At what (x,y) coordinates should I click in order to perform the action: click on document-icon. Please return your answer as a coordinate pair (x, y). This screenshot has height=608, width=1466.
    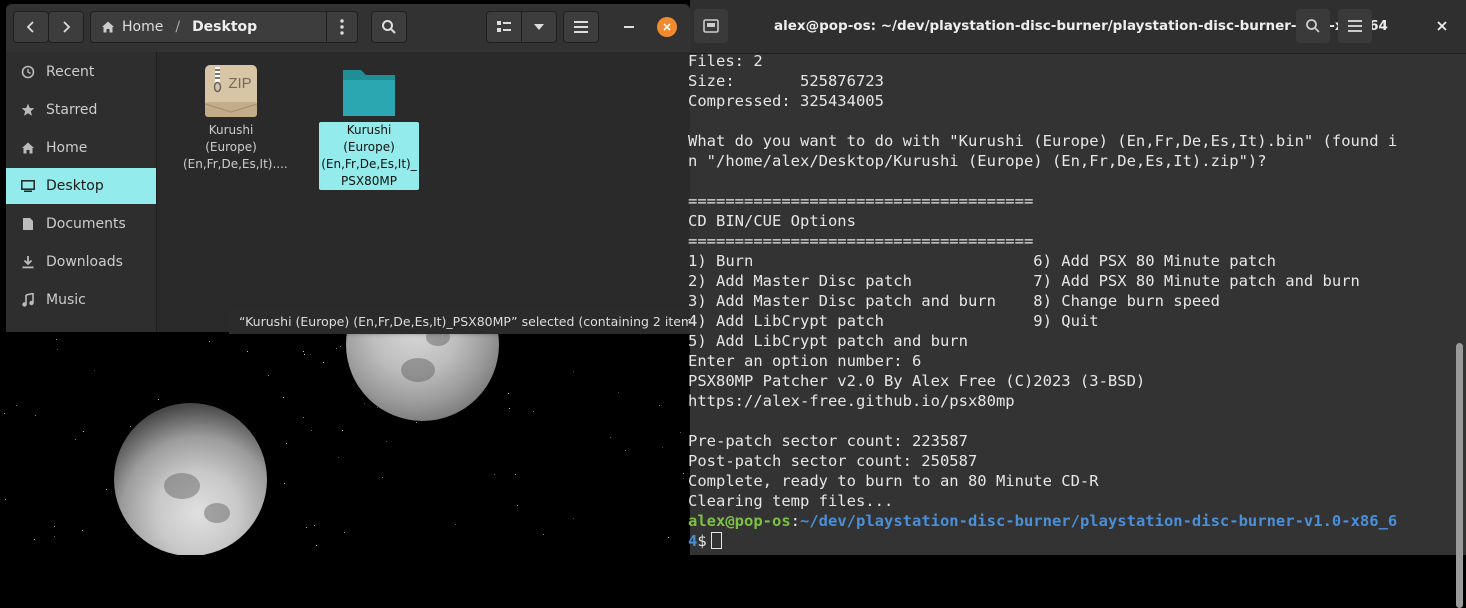
    Looking at the image, I should click on (28, 224).